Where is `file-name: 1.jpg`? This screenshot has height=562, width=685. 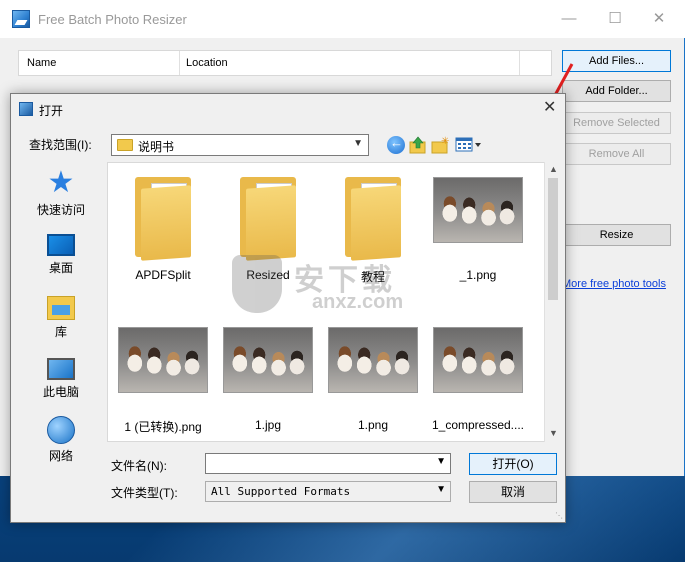 file-name: 1.jpg is located at coordinates (268, 425).